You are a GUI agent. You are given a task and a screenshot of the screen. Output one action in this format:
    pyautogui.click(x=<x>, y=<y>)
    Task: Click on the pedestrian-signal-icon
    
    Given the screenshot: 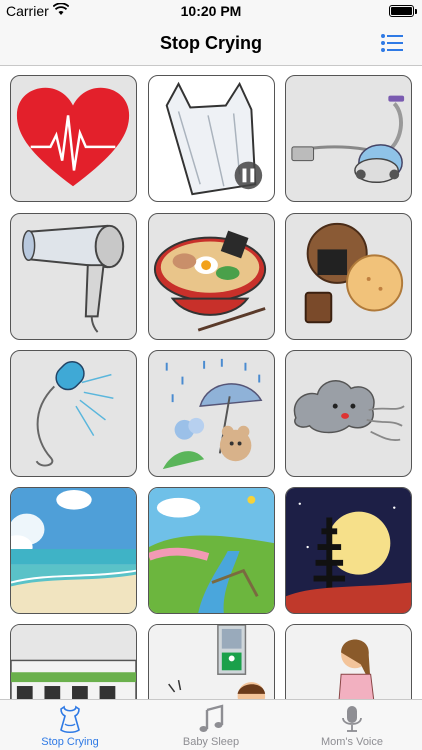 What is the action you would take?
    pyautogui.click(x=211, y=662)
    